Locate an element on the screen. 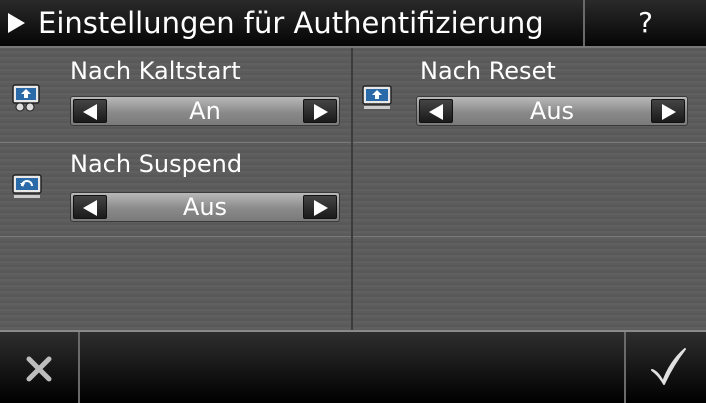 This screenshot has height=403, width=706. column-divider is located at coordinates (352, 189).